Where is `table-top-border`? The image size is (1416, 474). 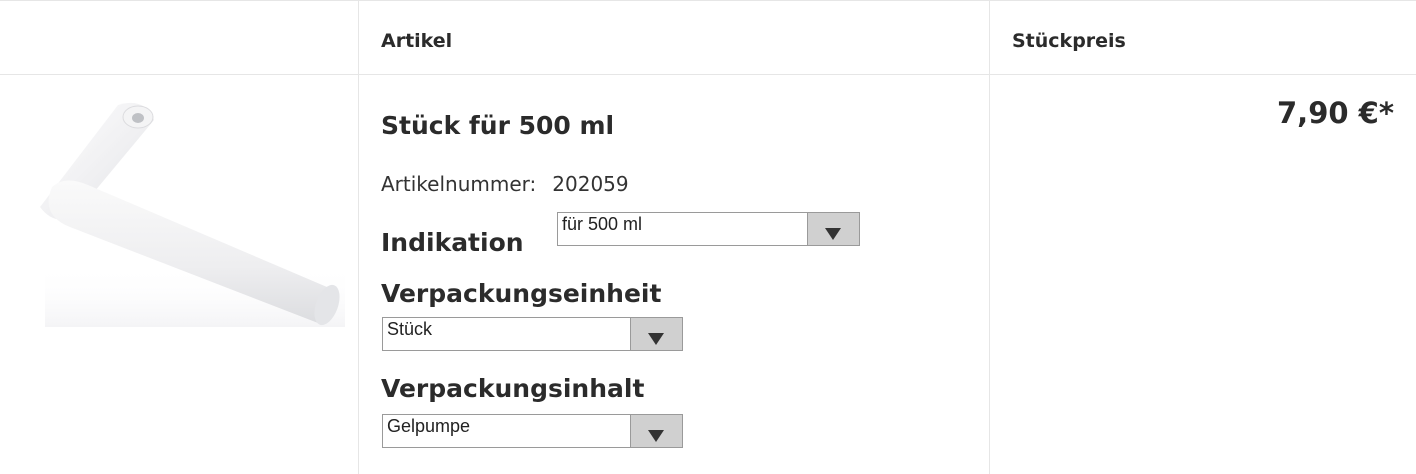
table-top-border is located at coordinates (708, 0).